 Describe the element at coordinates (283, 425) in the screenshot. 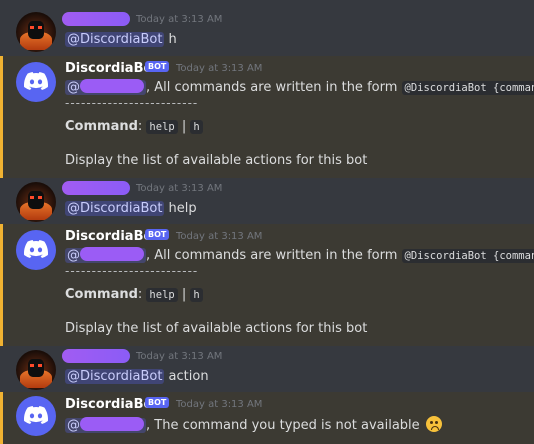

I see `error-text: , The command you typed is not available` at that location.